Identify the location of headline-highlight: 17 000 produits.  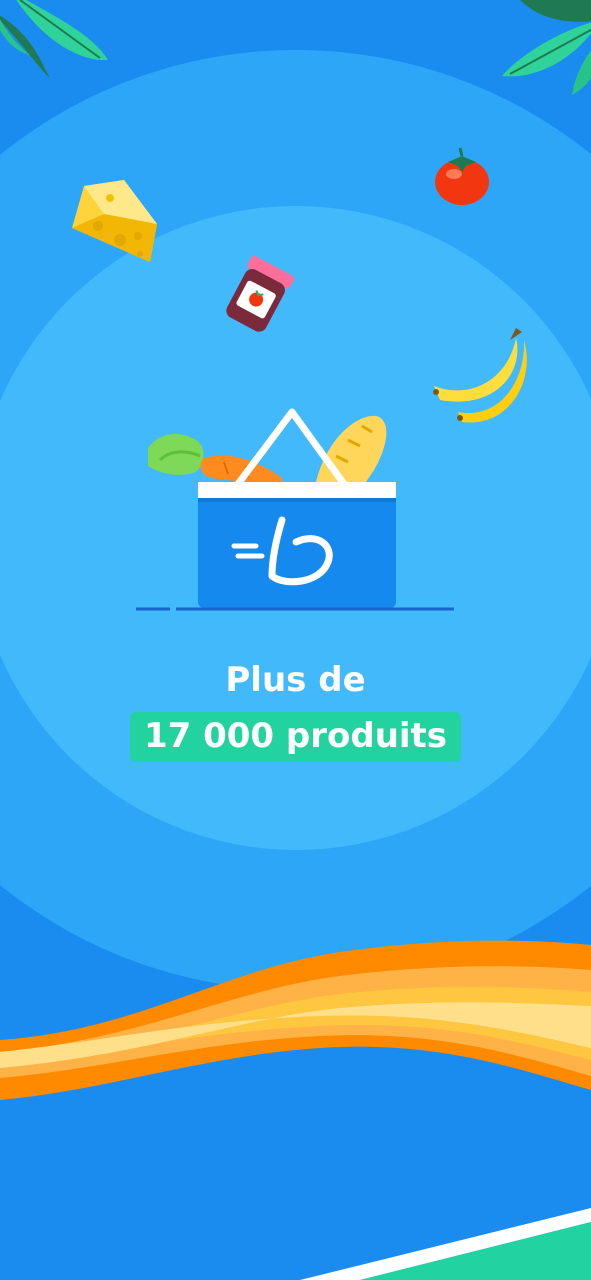
(295, 737).